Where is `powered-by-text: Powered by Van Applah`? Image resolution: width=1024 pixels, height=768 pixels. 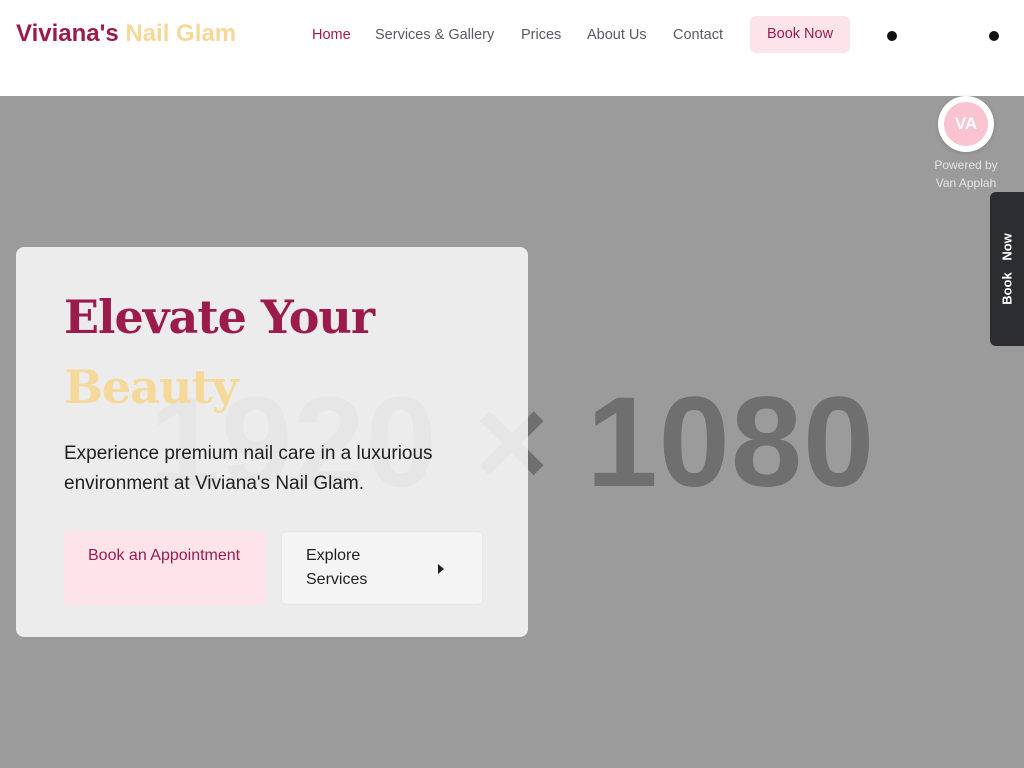
powered-by-text: Powered by Van Applah is located at coordinates (966, 174).